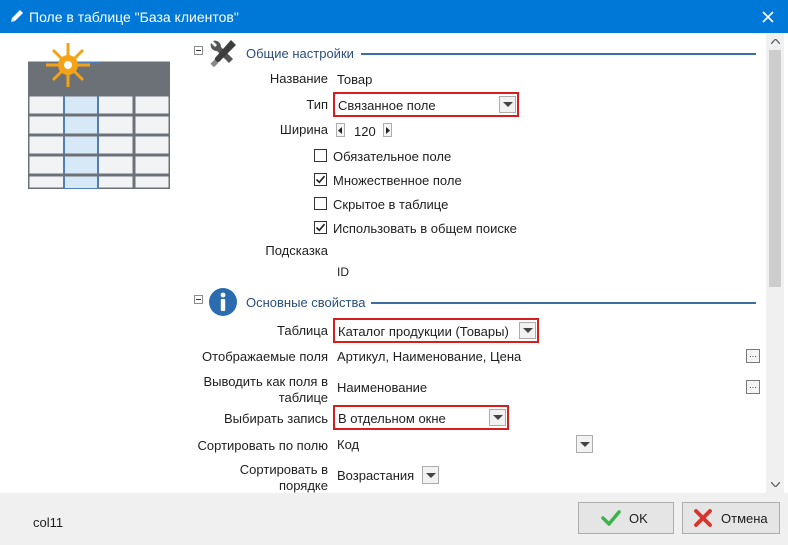 The image size is (788, 545). I want to click on cancel-button: Отмена, so click(731, 518).